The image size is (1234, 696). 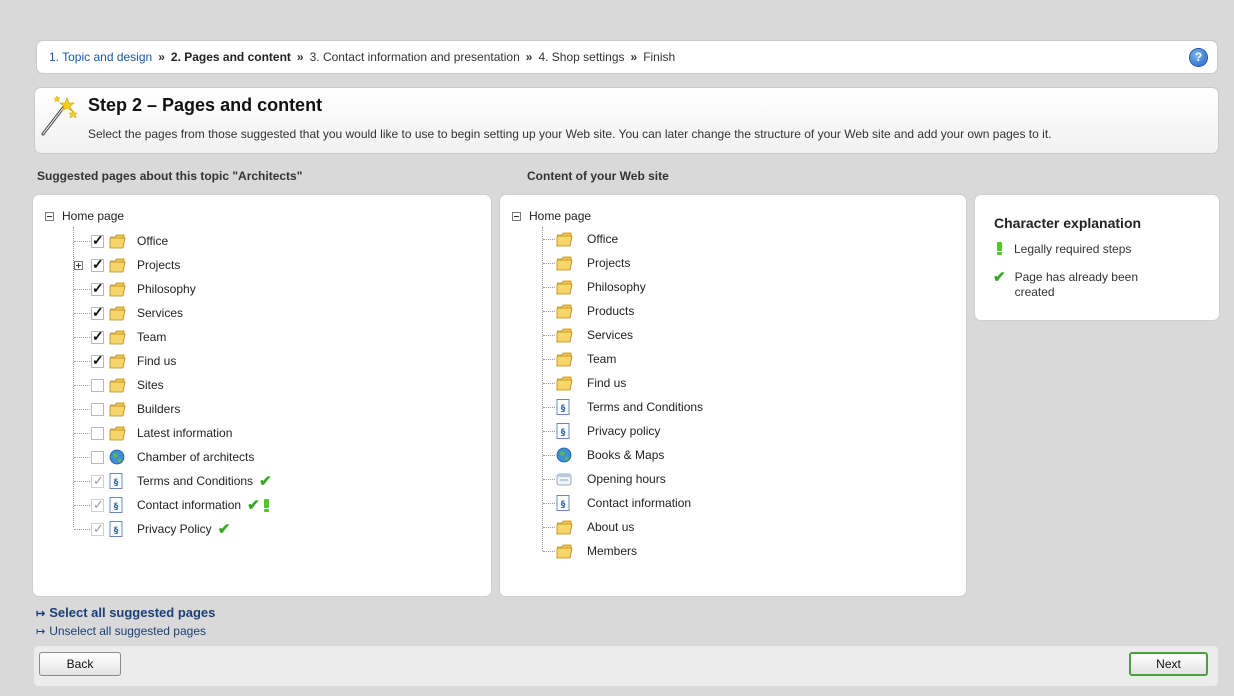 What do you see at coordinates (230, 57) in the screenshot?
I see `breadcrumb-step-pages: 2. Pages and content` at bounding box center [230, 57].